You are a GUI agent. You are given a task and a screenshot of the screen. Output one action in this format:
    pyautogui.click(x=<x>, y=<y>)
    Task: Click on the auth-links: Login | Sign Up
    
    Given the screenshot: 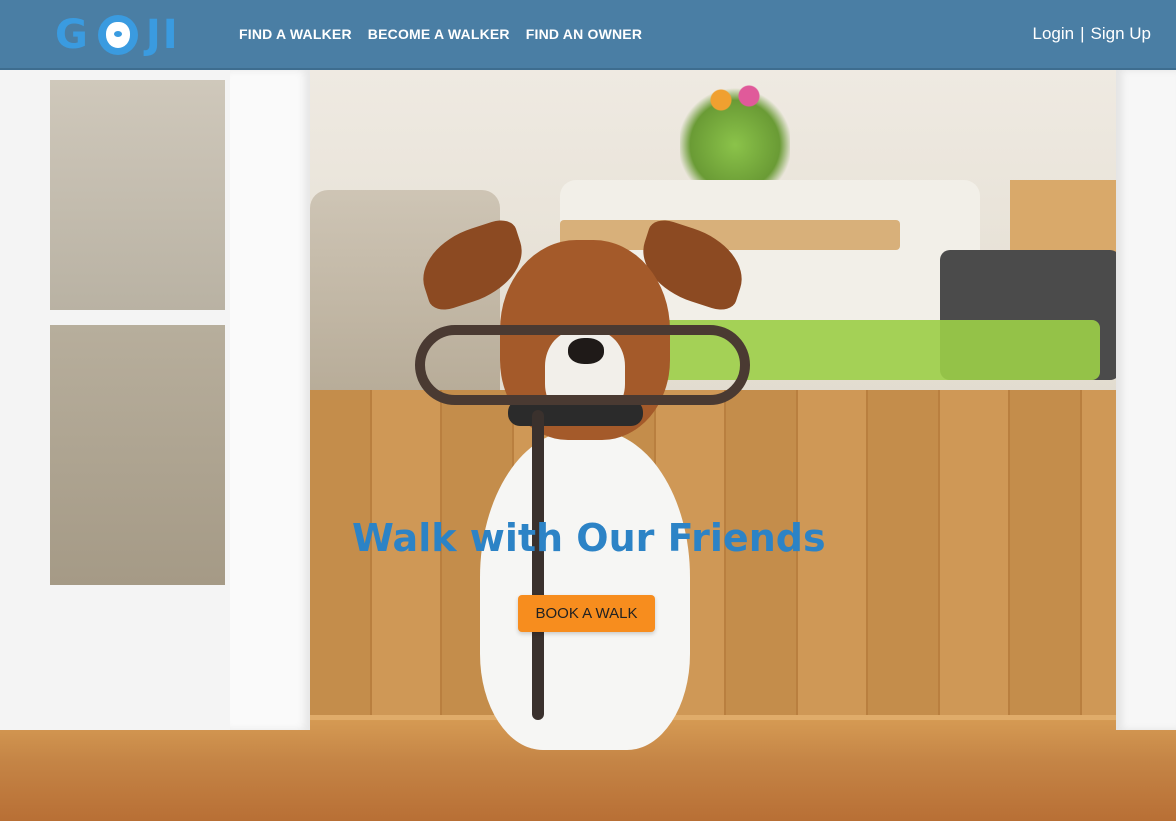 What is the action you would take?
    pyautogui.click(x=1091, y=34)
    